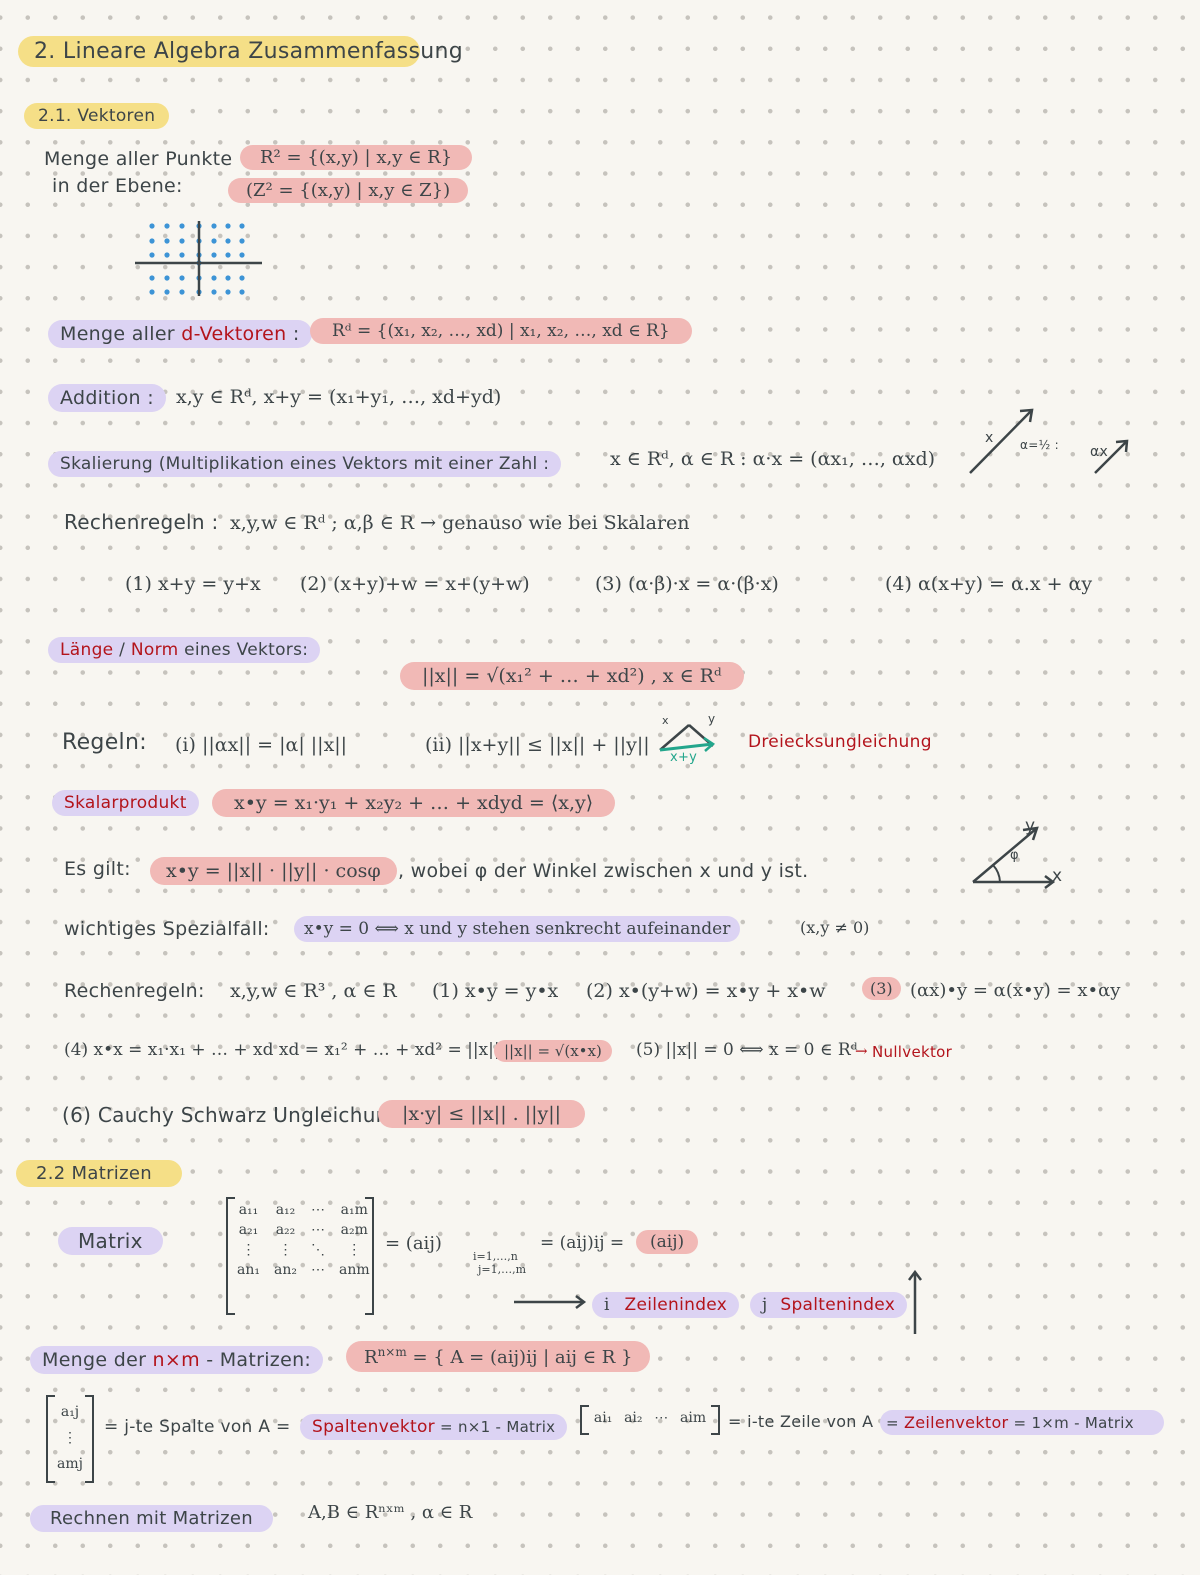  What do you see at coordinates (240, 51) in the screenshot?
I see `page-title: 2. Lineare Algebra Zusammenfassung` at bounding box center [240, 51].